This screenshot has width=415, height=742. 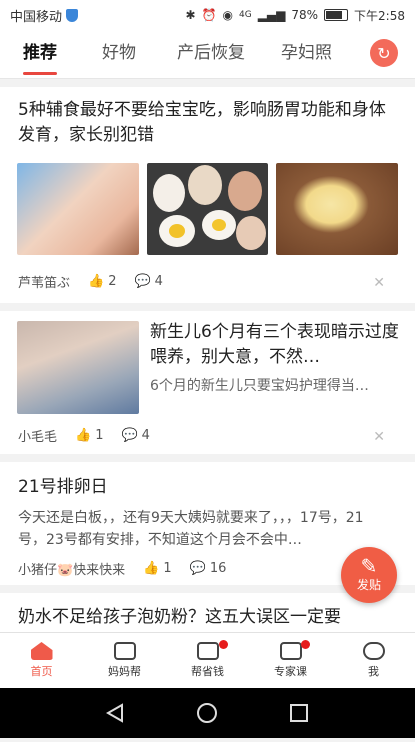 What do you see at coordinates (207, 123) in the screenshot?
I see `article-title: 5种辅食最好不要给宝宝吃，影响肠胃功能和身体发育，家长别犯错` at bounding box center [207, 123].